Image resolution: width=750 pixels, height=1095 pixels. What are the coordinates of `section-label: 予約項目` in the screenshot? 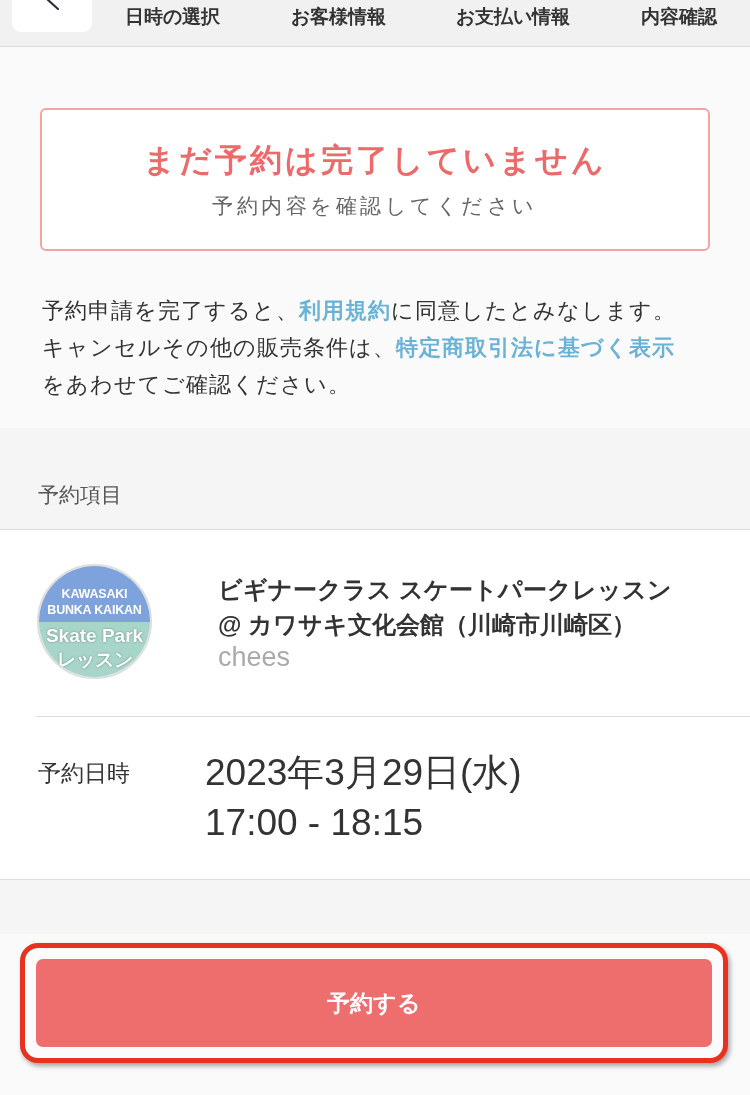 It's located at (80, 495).